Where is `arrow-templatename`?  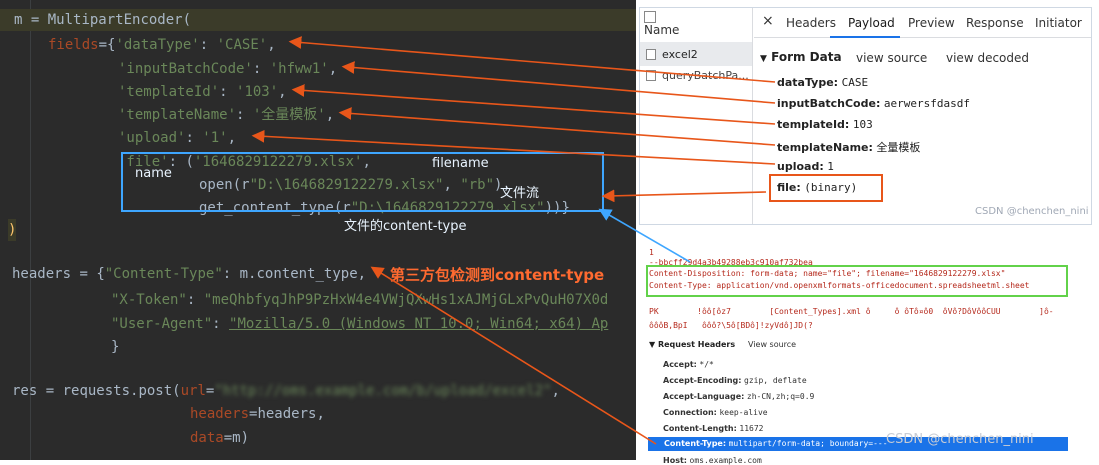
arrow-templatename is located at coordinates (557, 126).